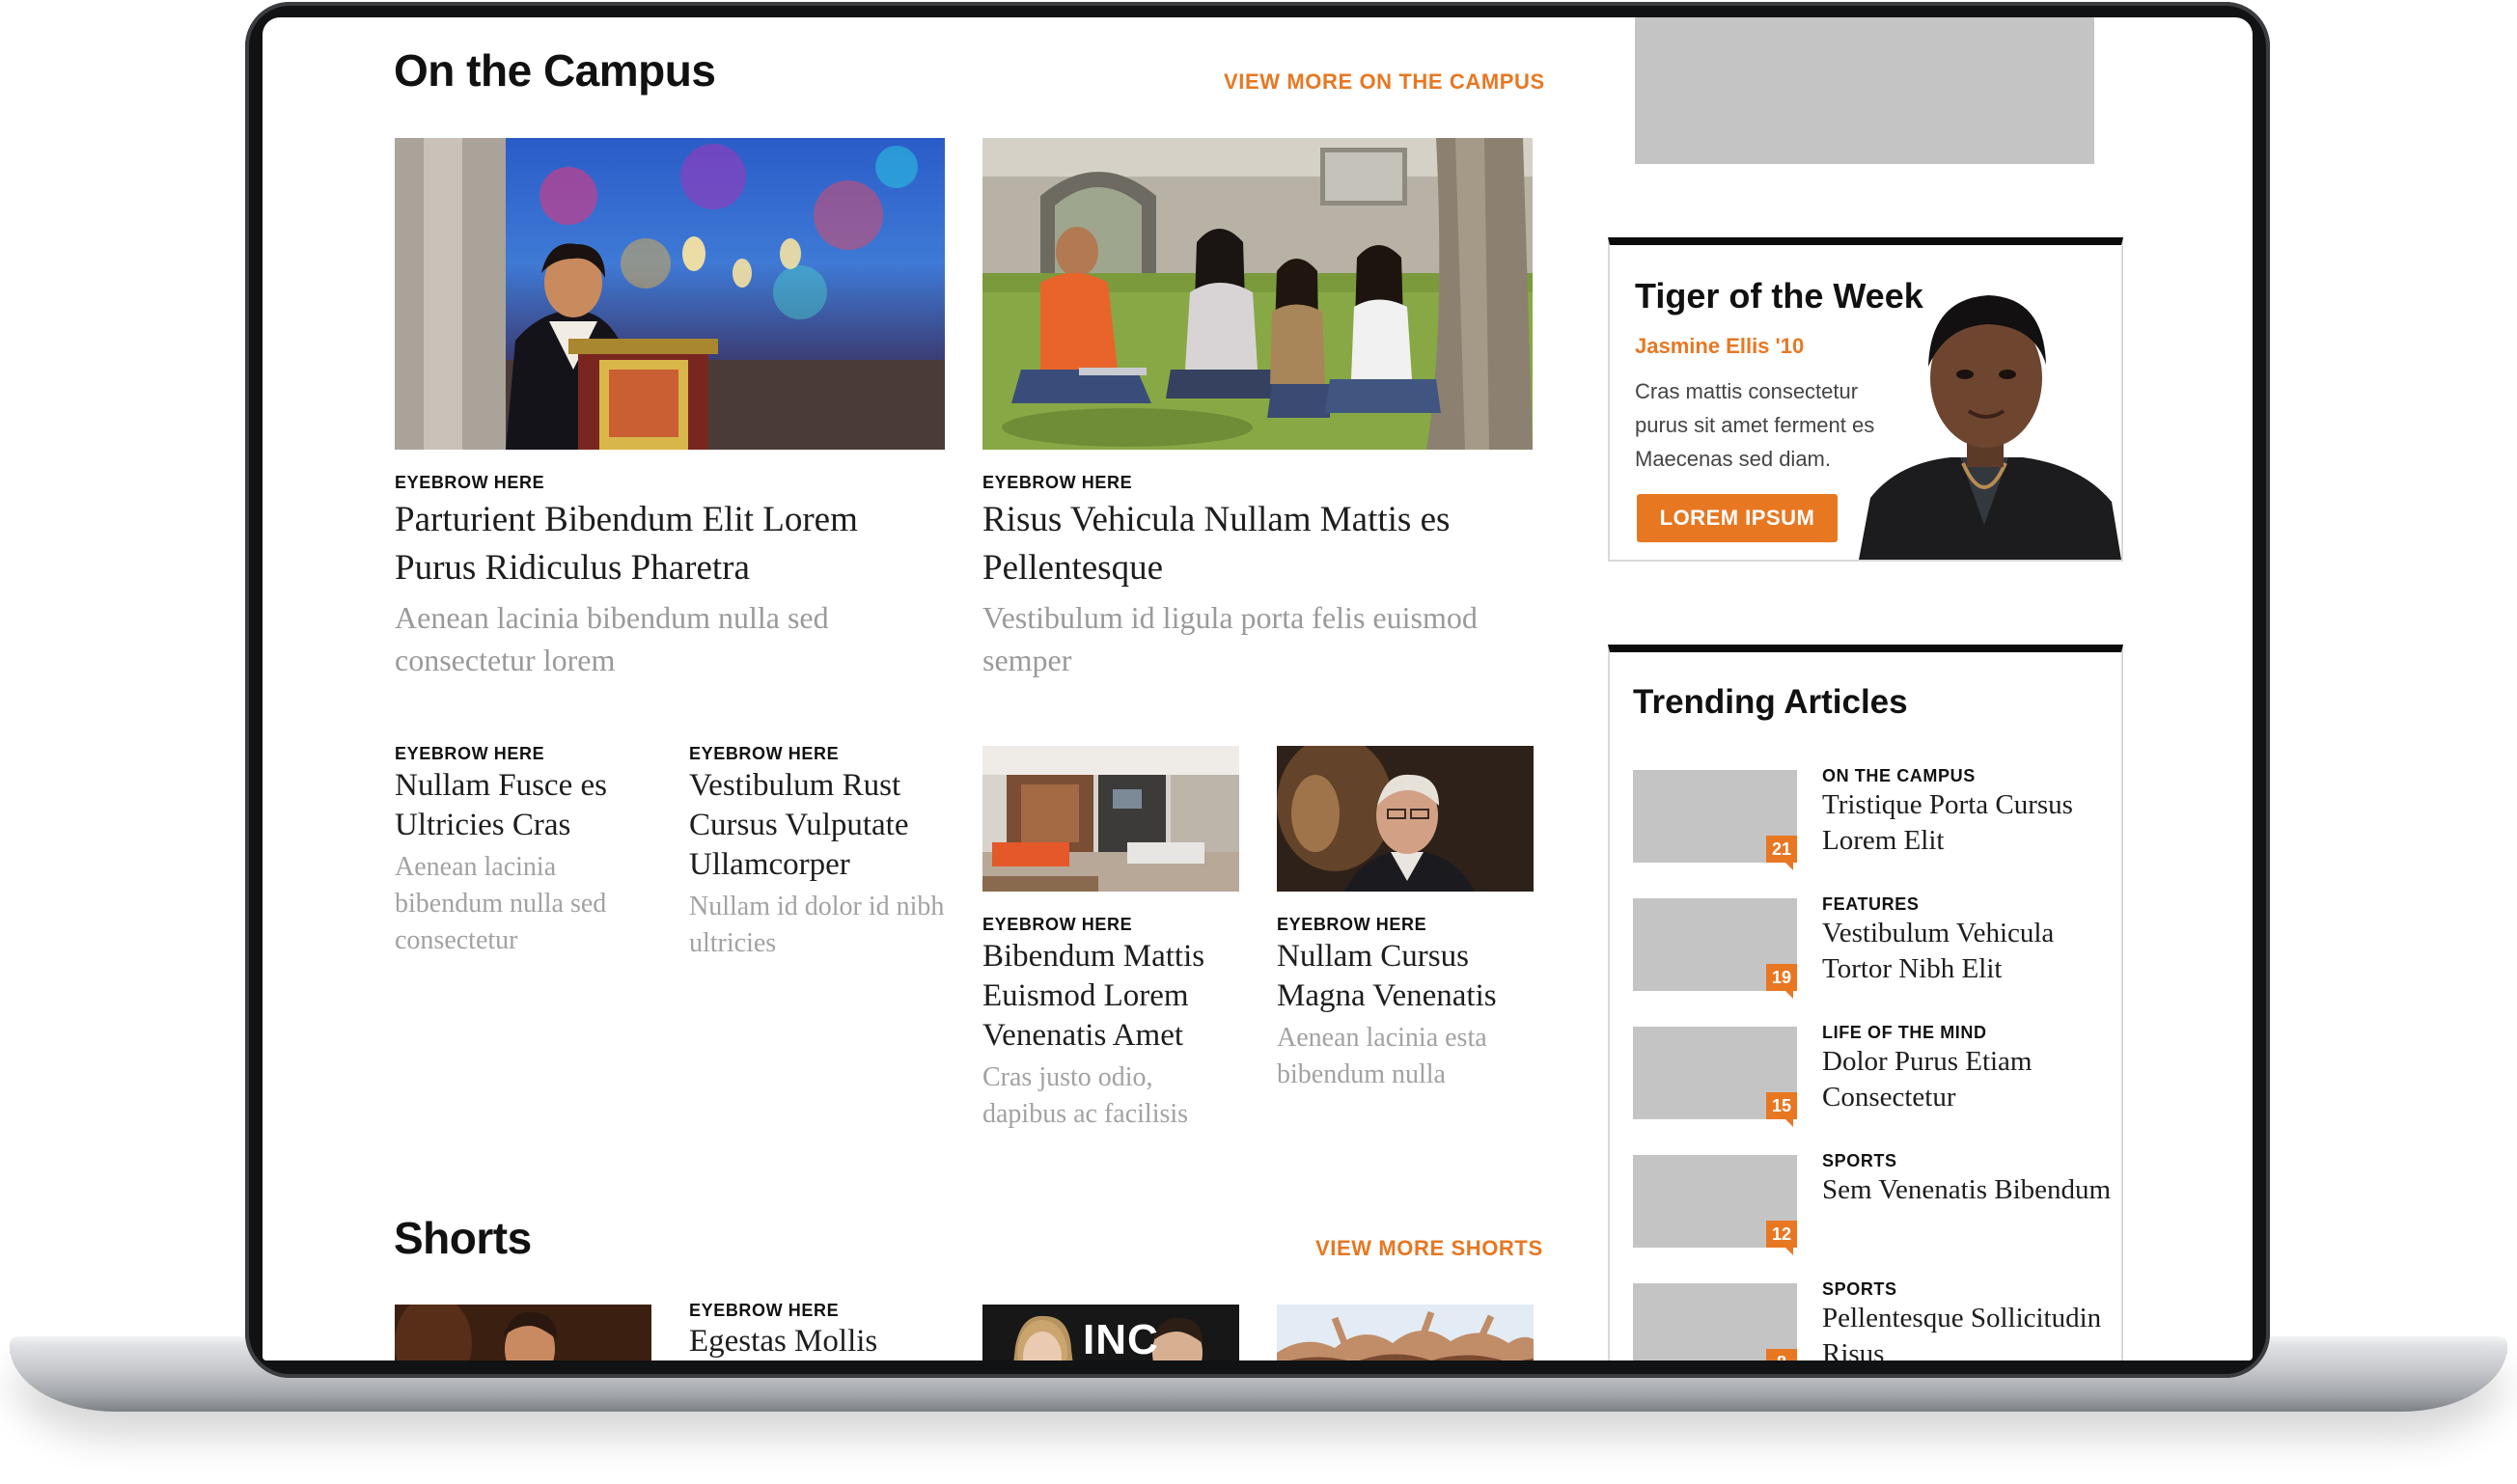 This screenshot has width=2517, height=1484. I want to click on short-eyebrow-1: EYEBROW HERE, so click(764, 1310).